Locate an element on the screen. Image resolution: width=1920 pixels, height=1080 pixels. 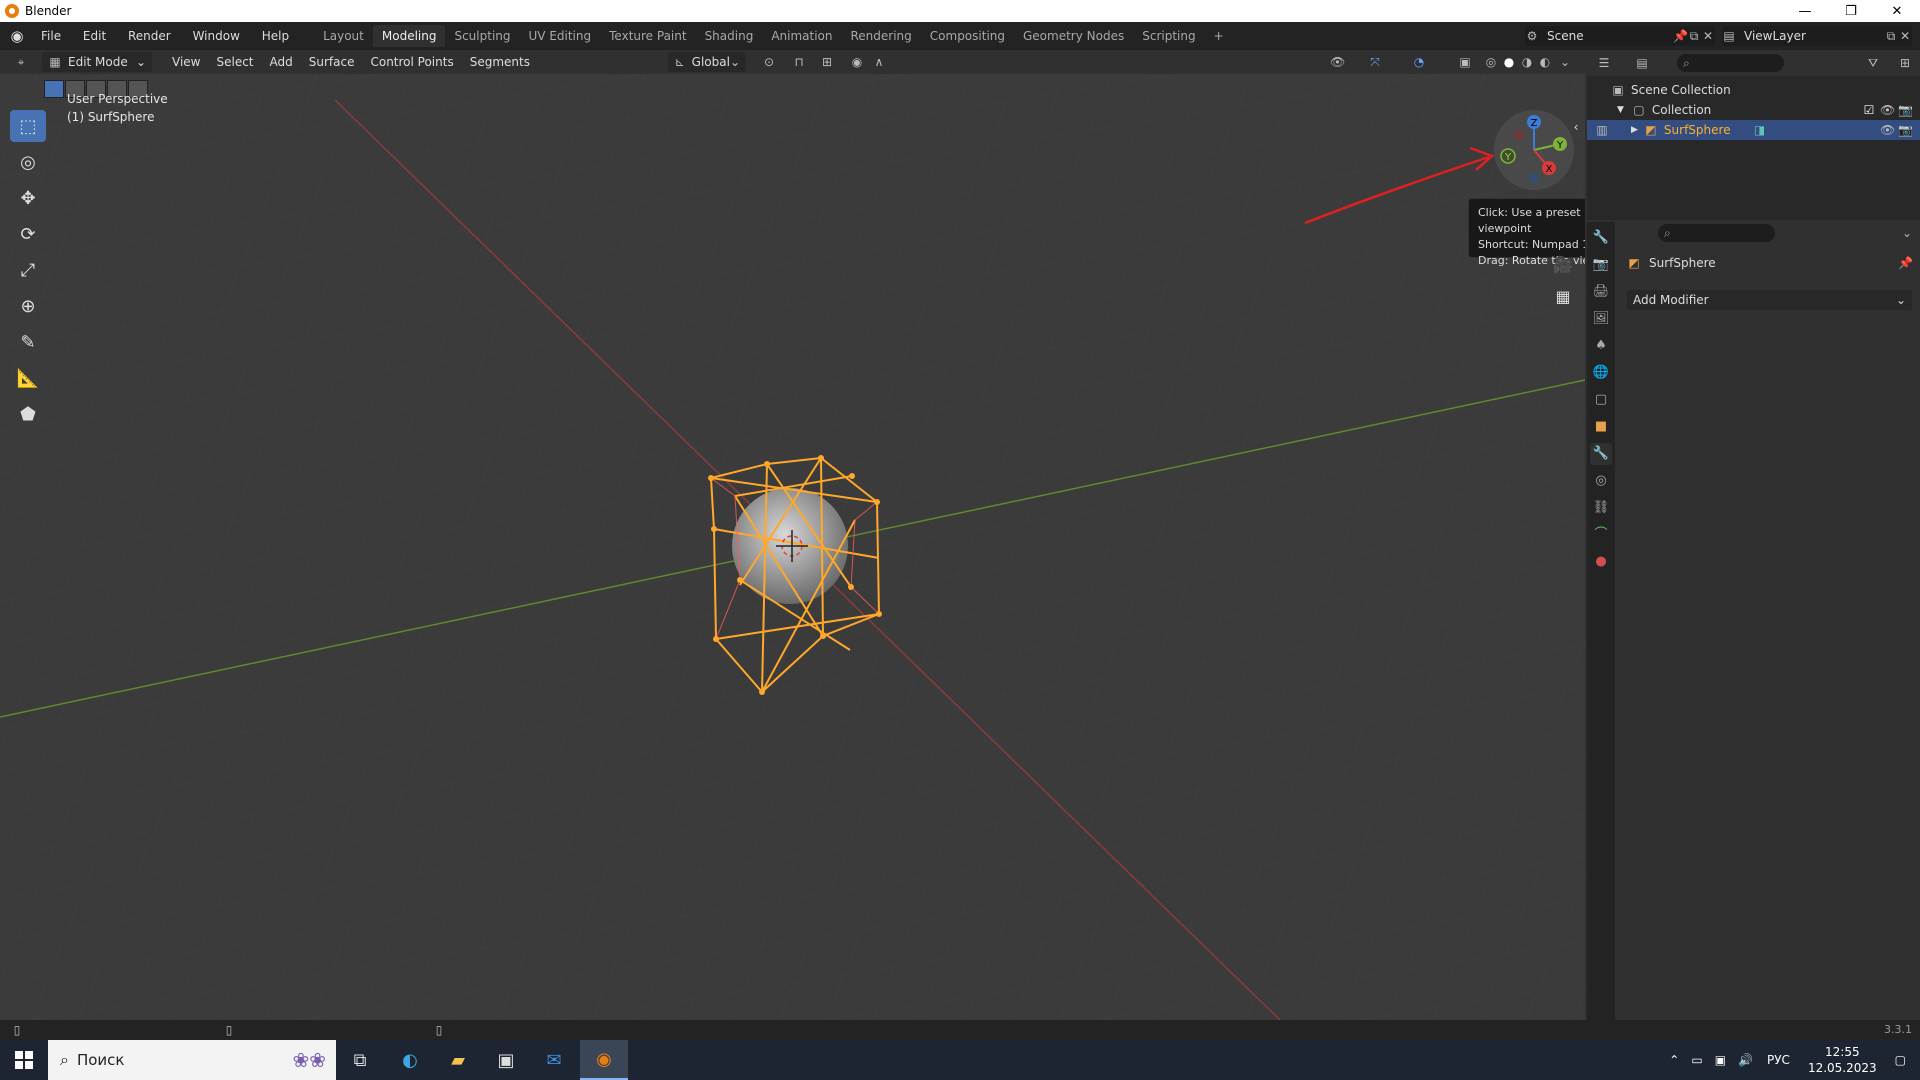
tab-layout: Layout is located at coordinates (343, 36).